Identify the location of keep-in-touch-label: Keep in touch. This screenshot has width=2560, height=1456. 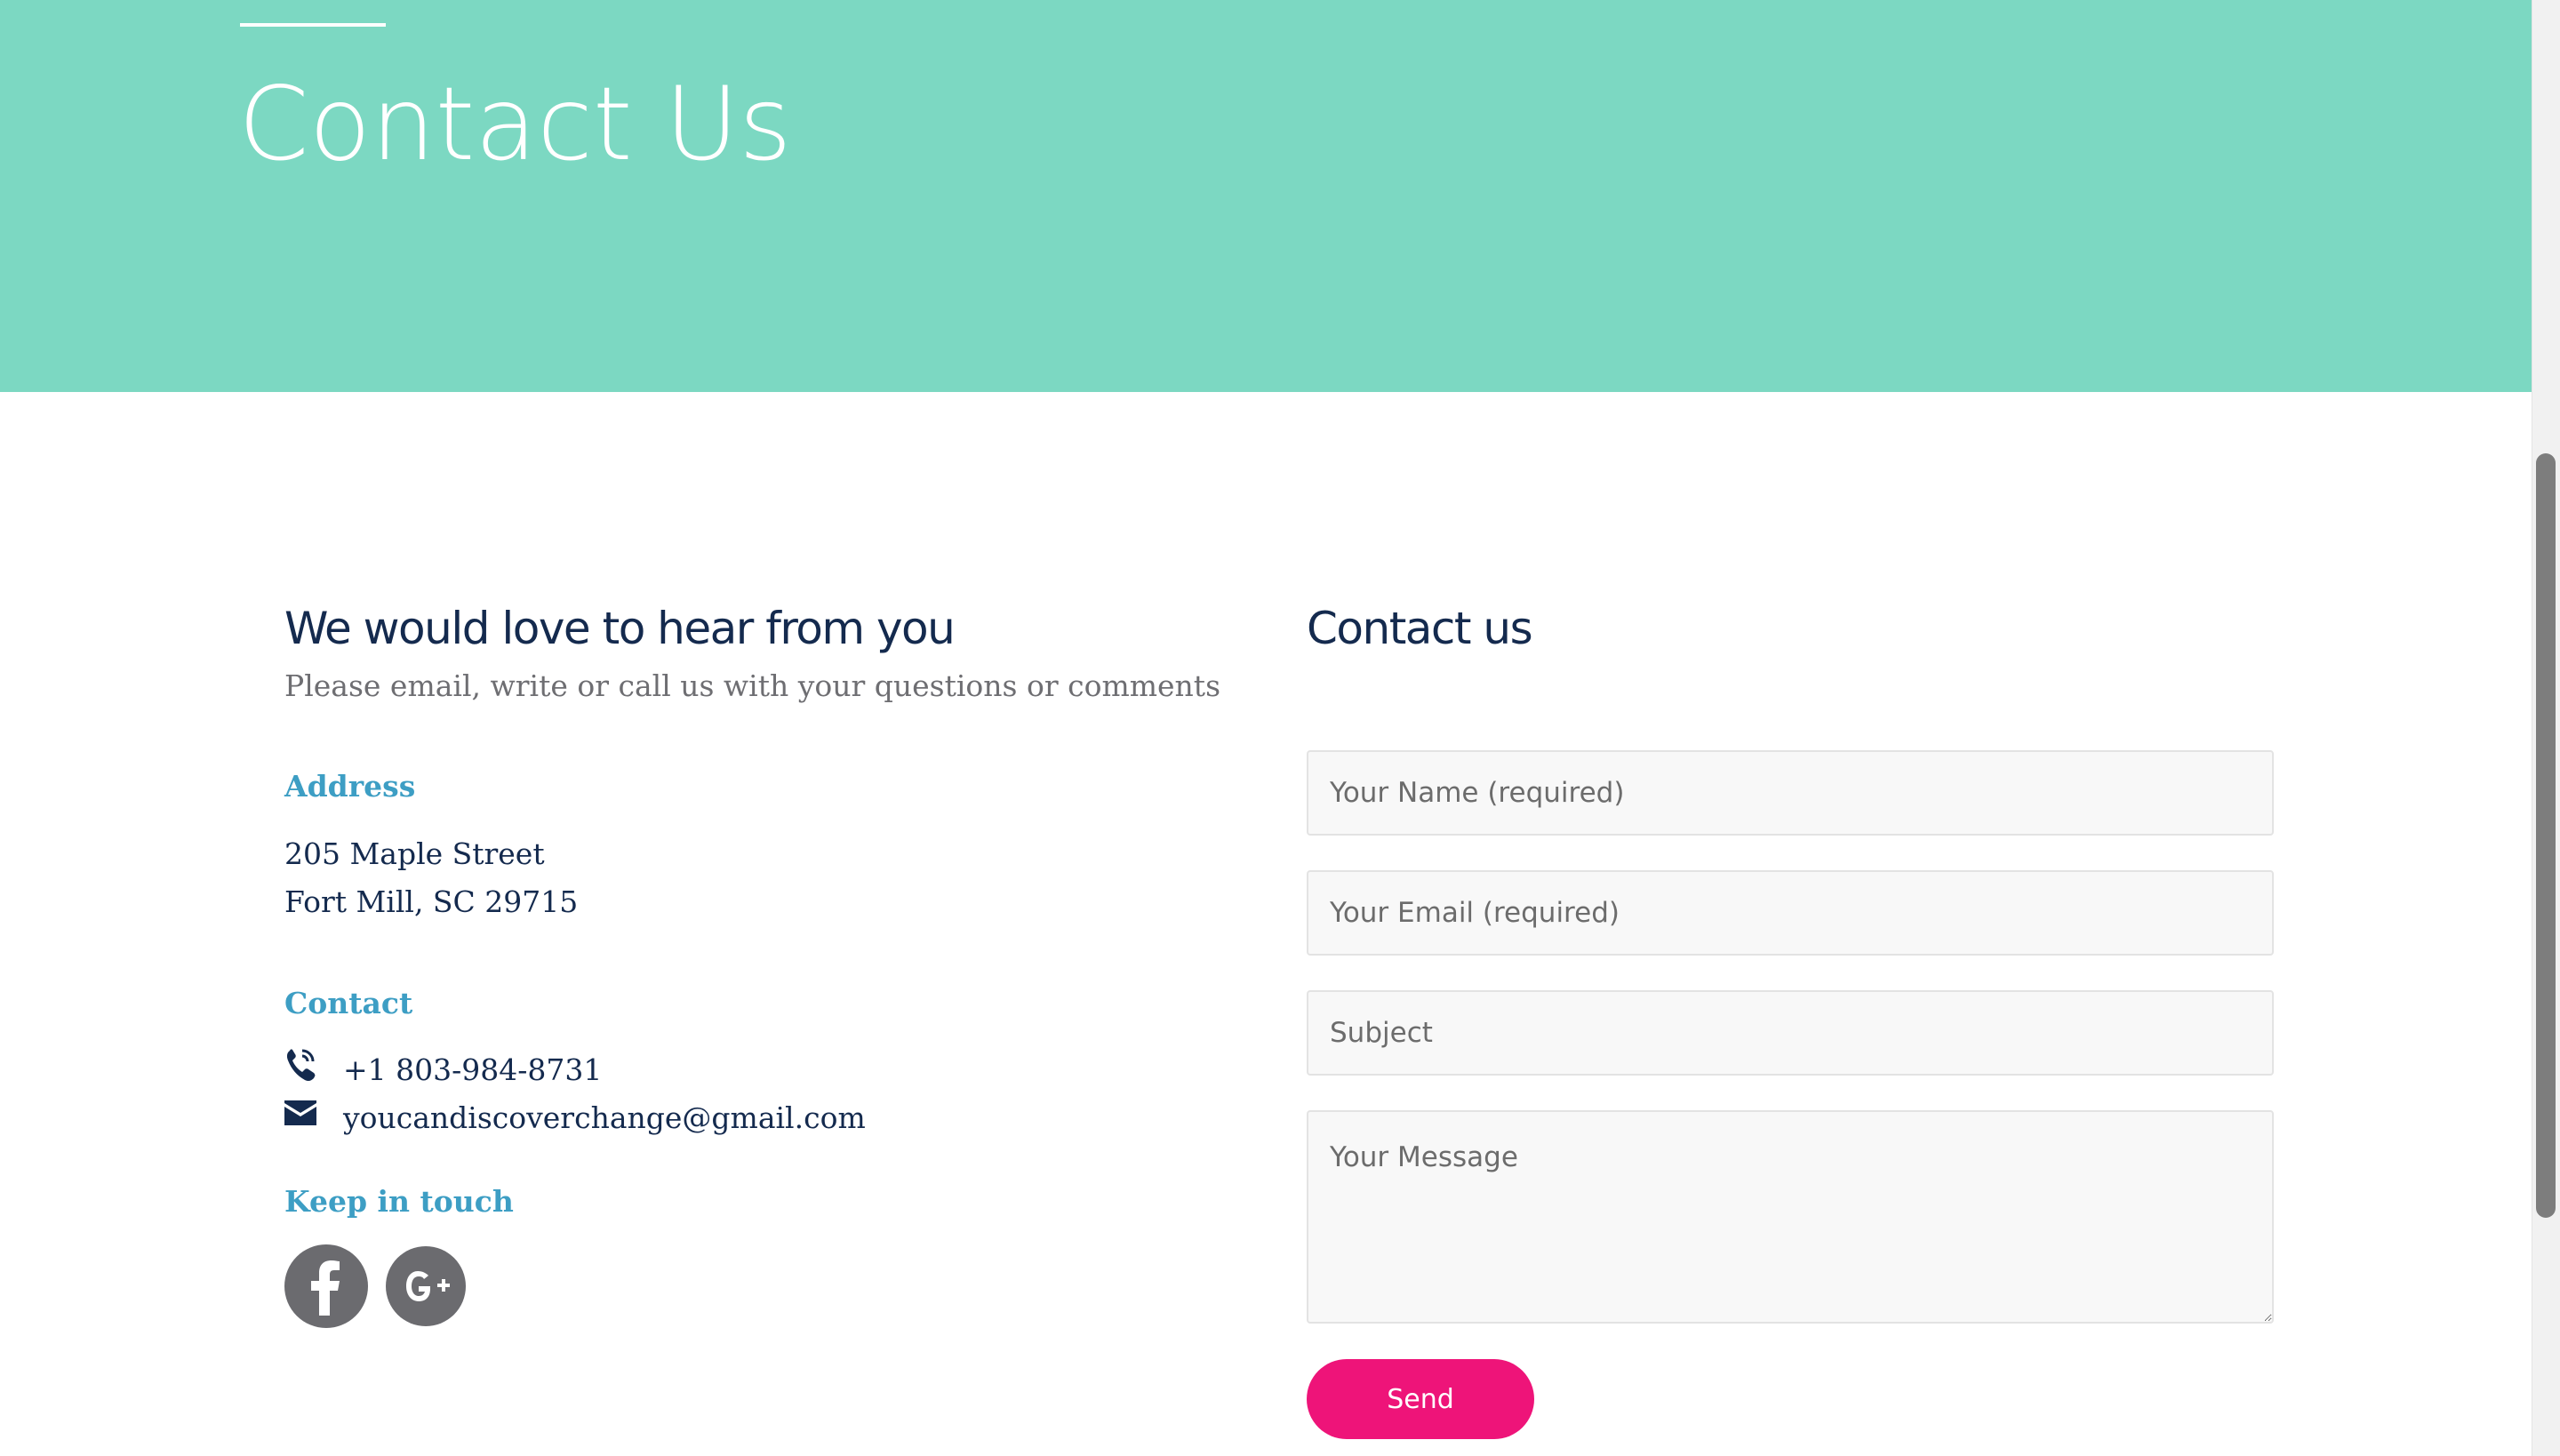
(399, 1201).